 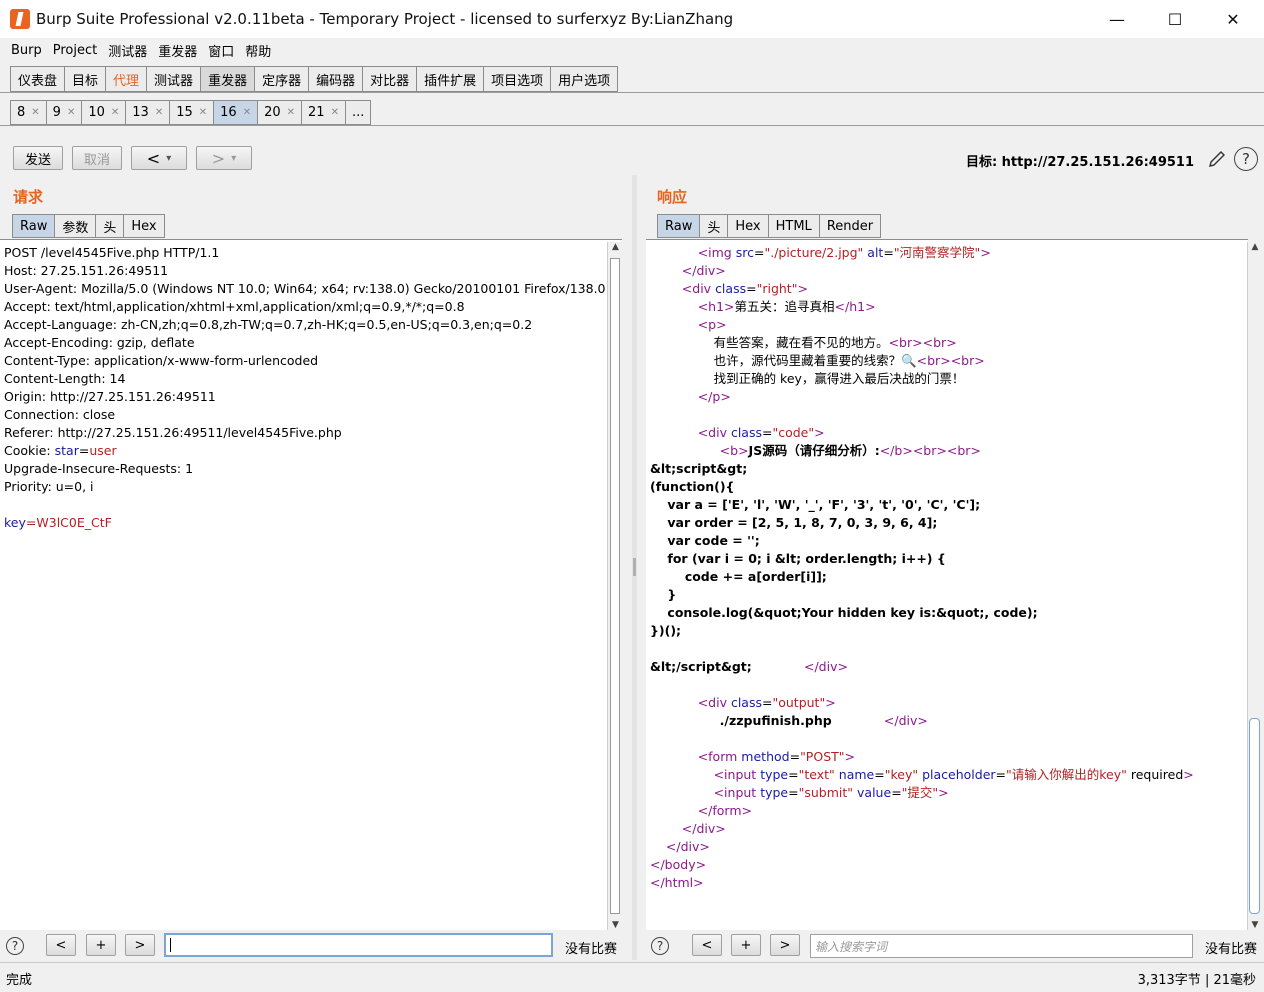 What do you see at coordinates (235, 112) in the screenshot?
I see `repeater-tab: 16 ✕` at bounding box center [235, 112].